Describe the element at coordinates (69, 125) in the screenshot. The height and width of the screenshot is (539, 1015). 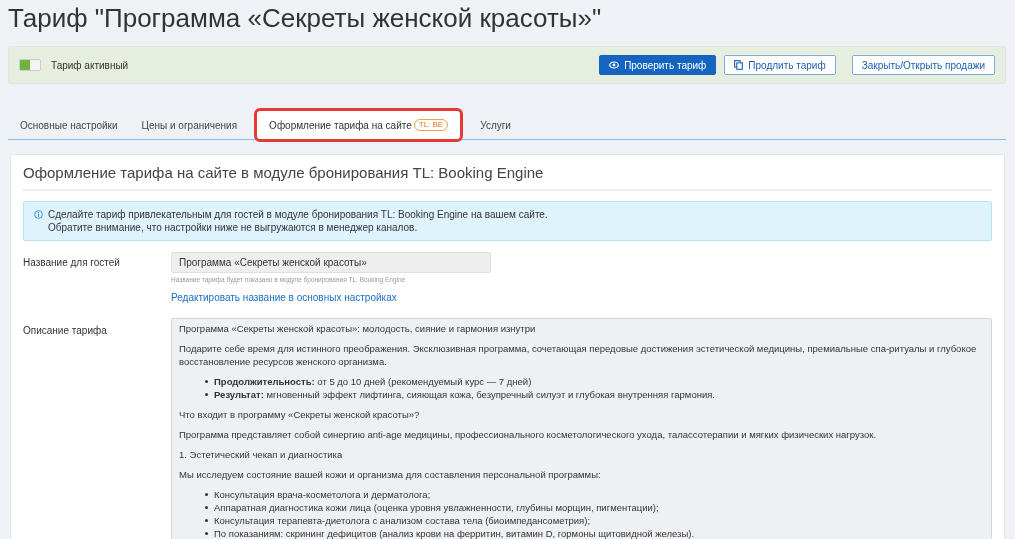
I see `tab: Основные настройки` at that location.